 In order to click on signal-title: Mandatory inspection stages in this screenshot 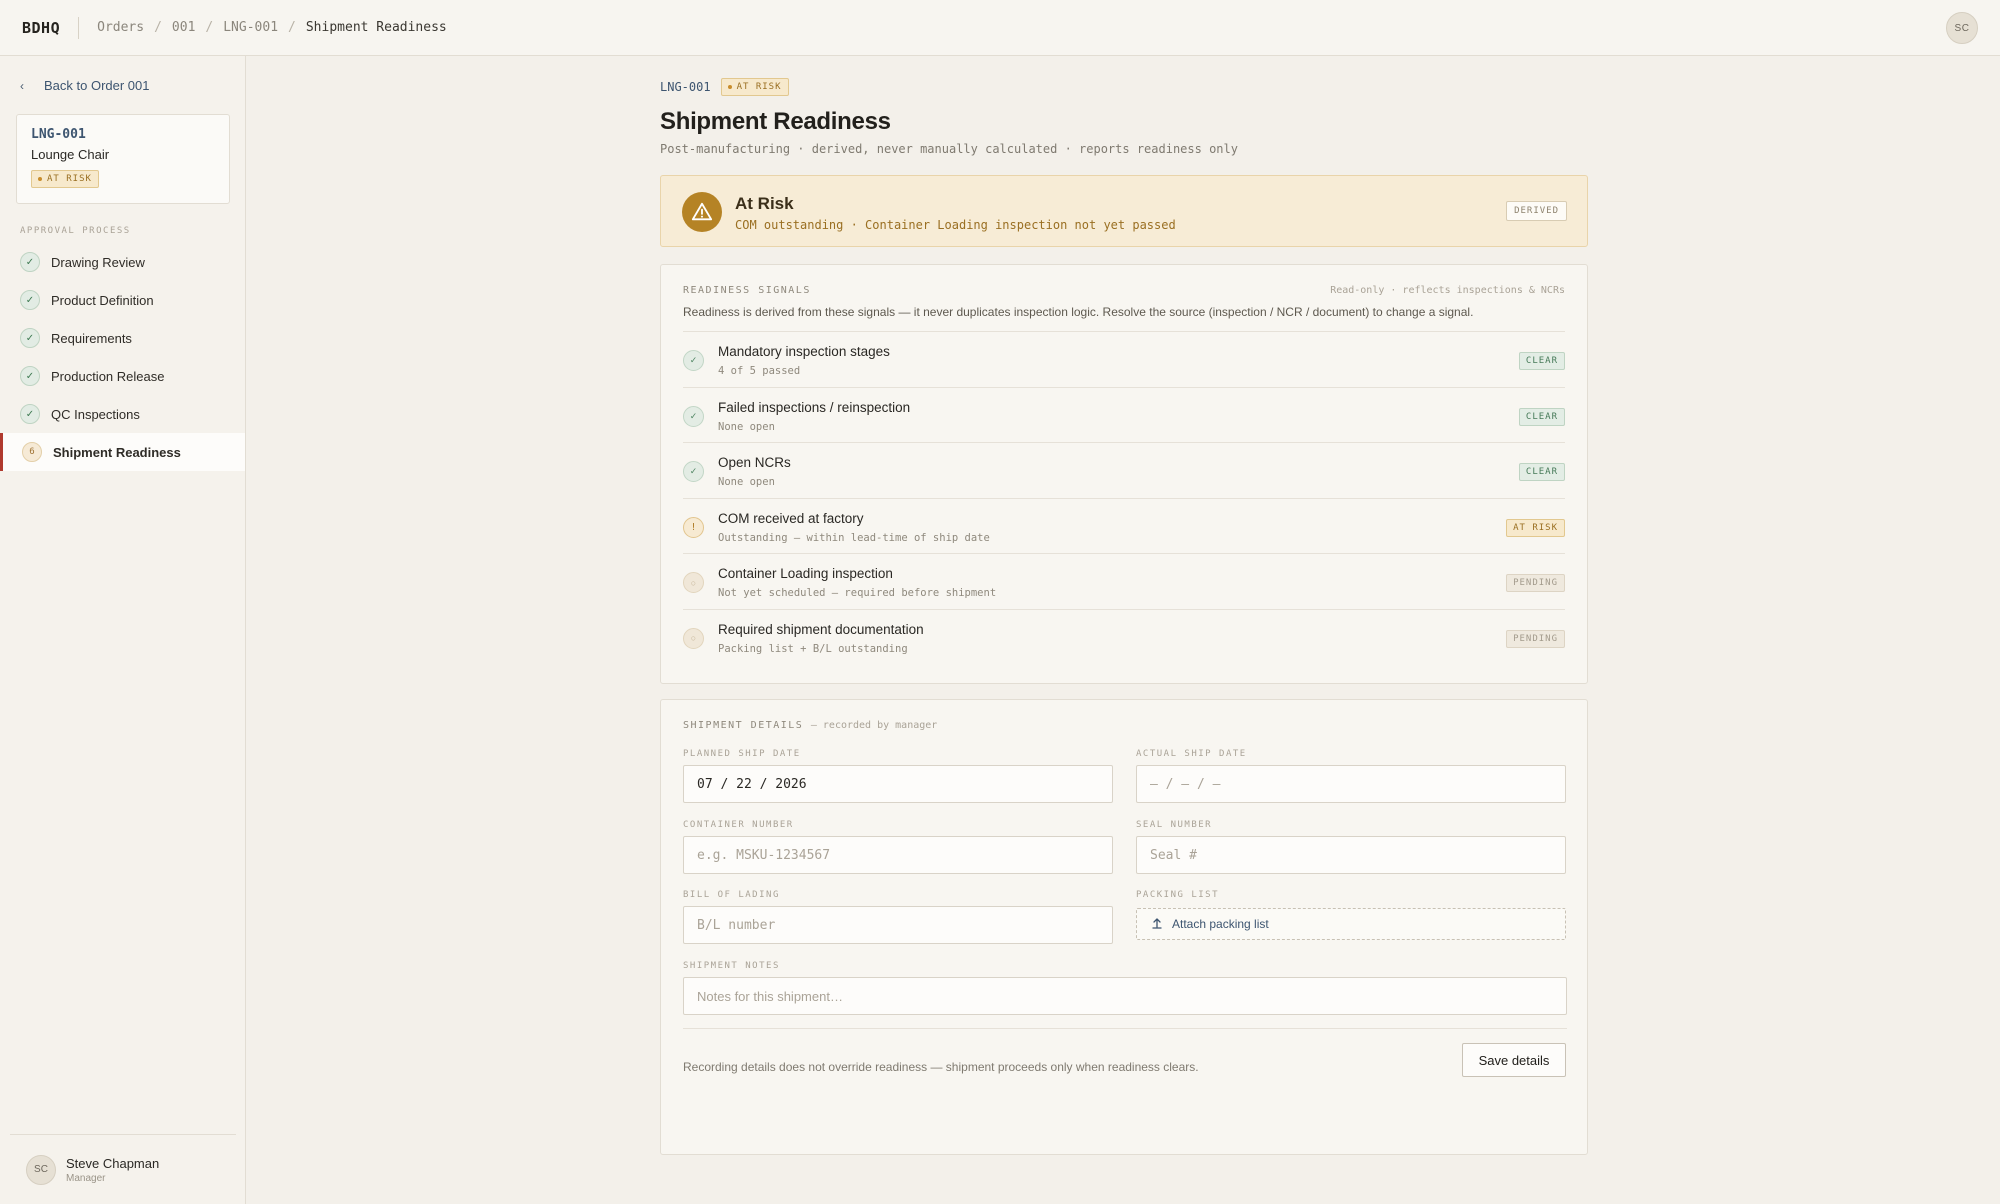, I will do `click(804, 351)`.